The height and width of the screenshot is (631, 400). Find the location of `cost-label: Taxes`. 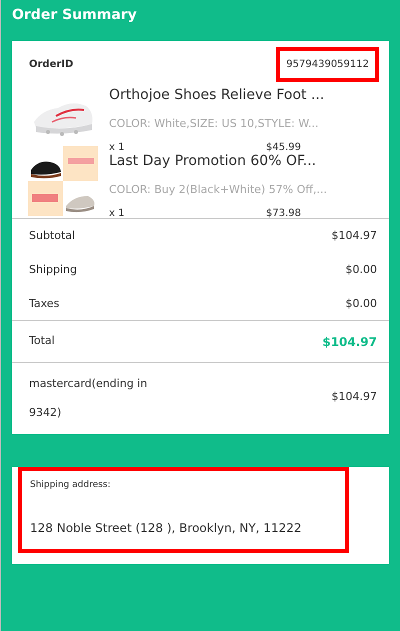

cost-label: Taxes is located at coordinates (44, 304).